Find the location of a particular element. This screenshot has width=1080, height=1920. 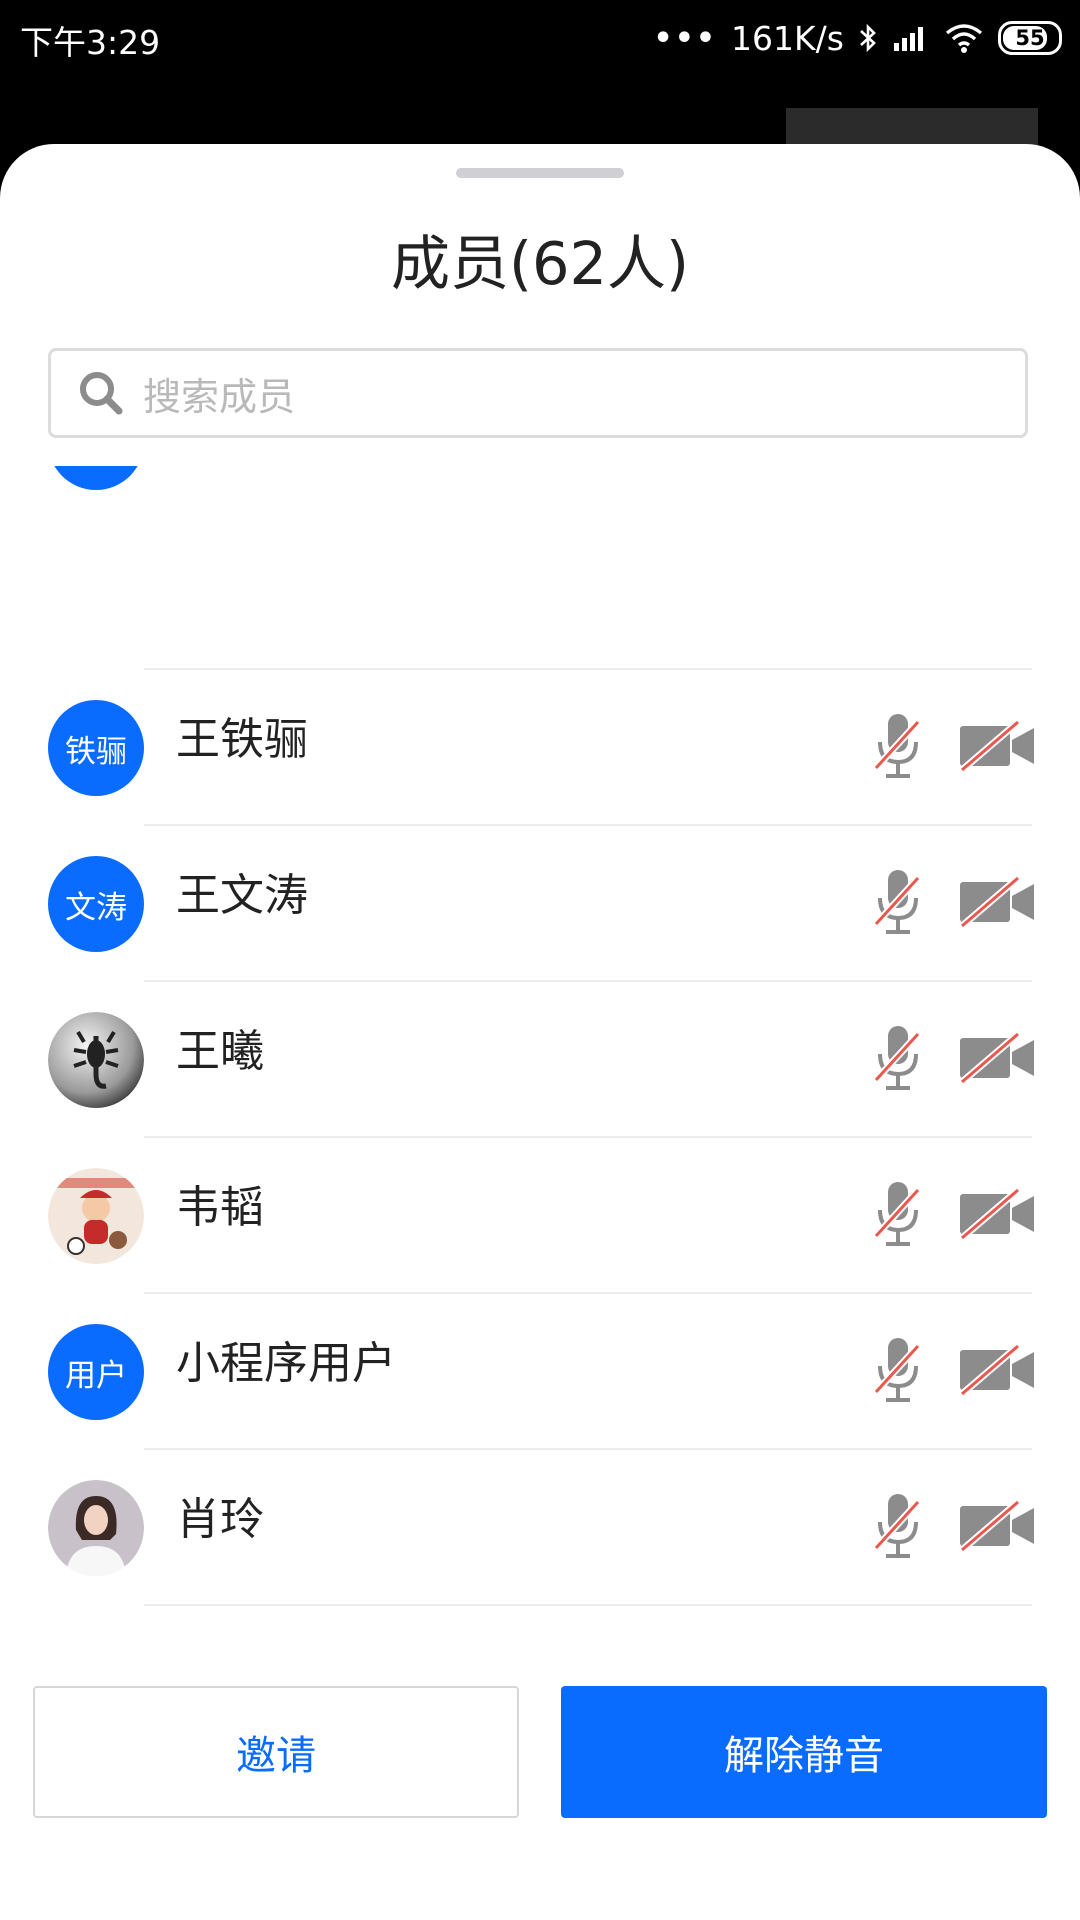

bluetooth-icon is located at coordinates (868, 38).